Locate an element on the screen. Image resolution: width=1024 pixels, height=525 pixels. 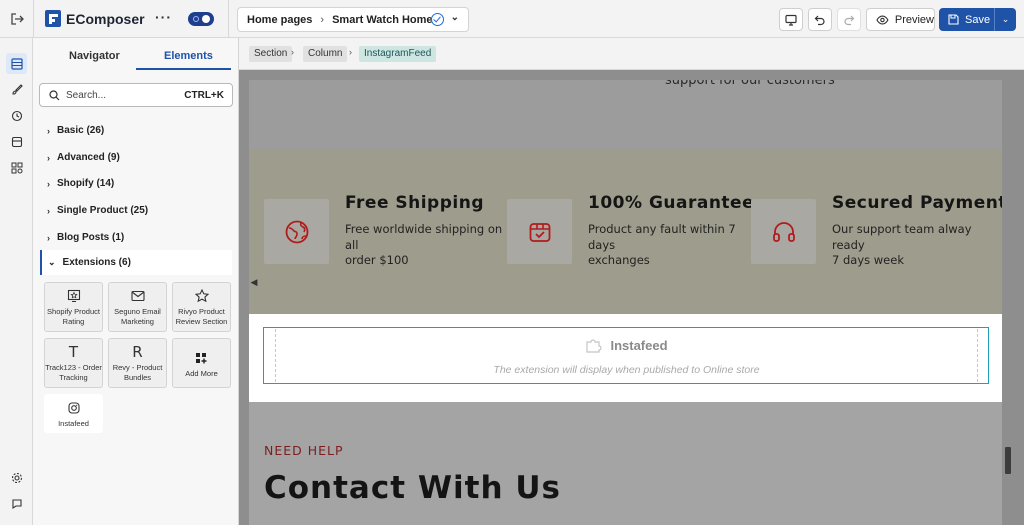
preview-button: Preview is located at coordinates (900, 19).